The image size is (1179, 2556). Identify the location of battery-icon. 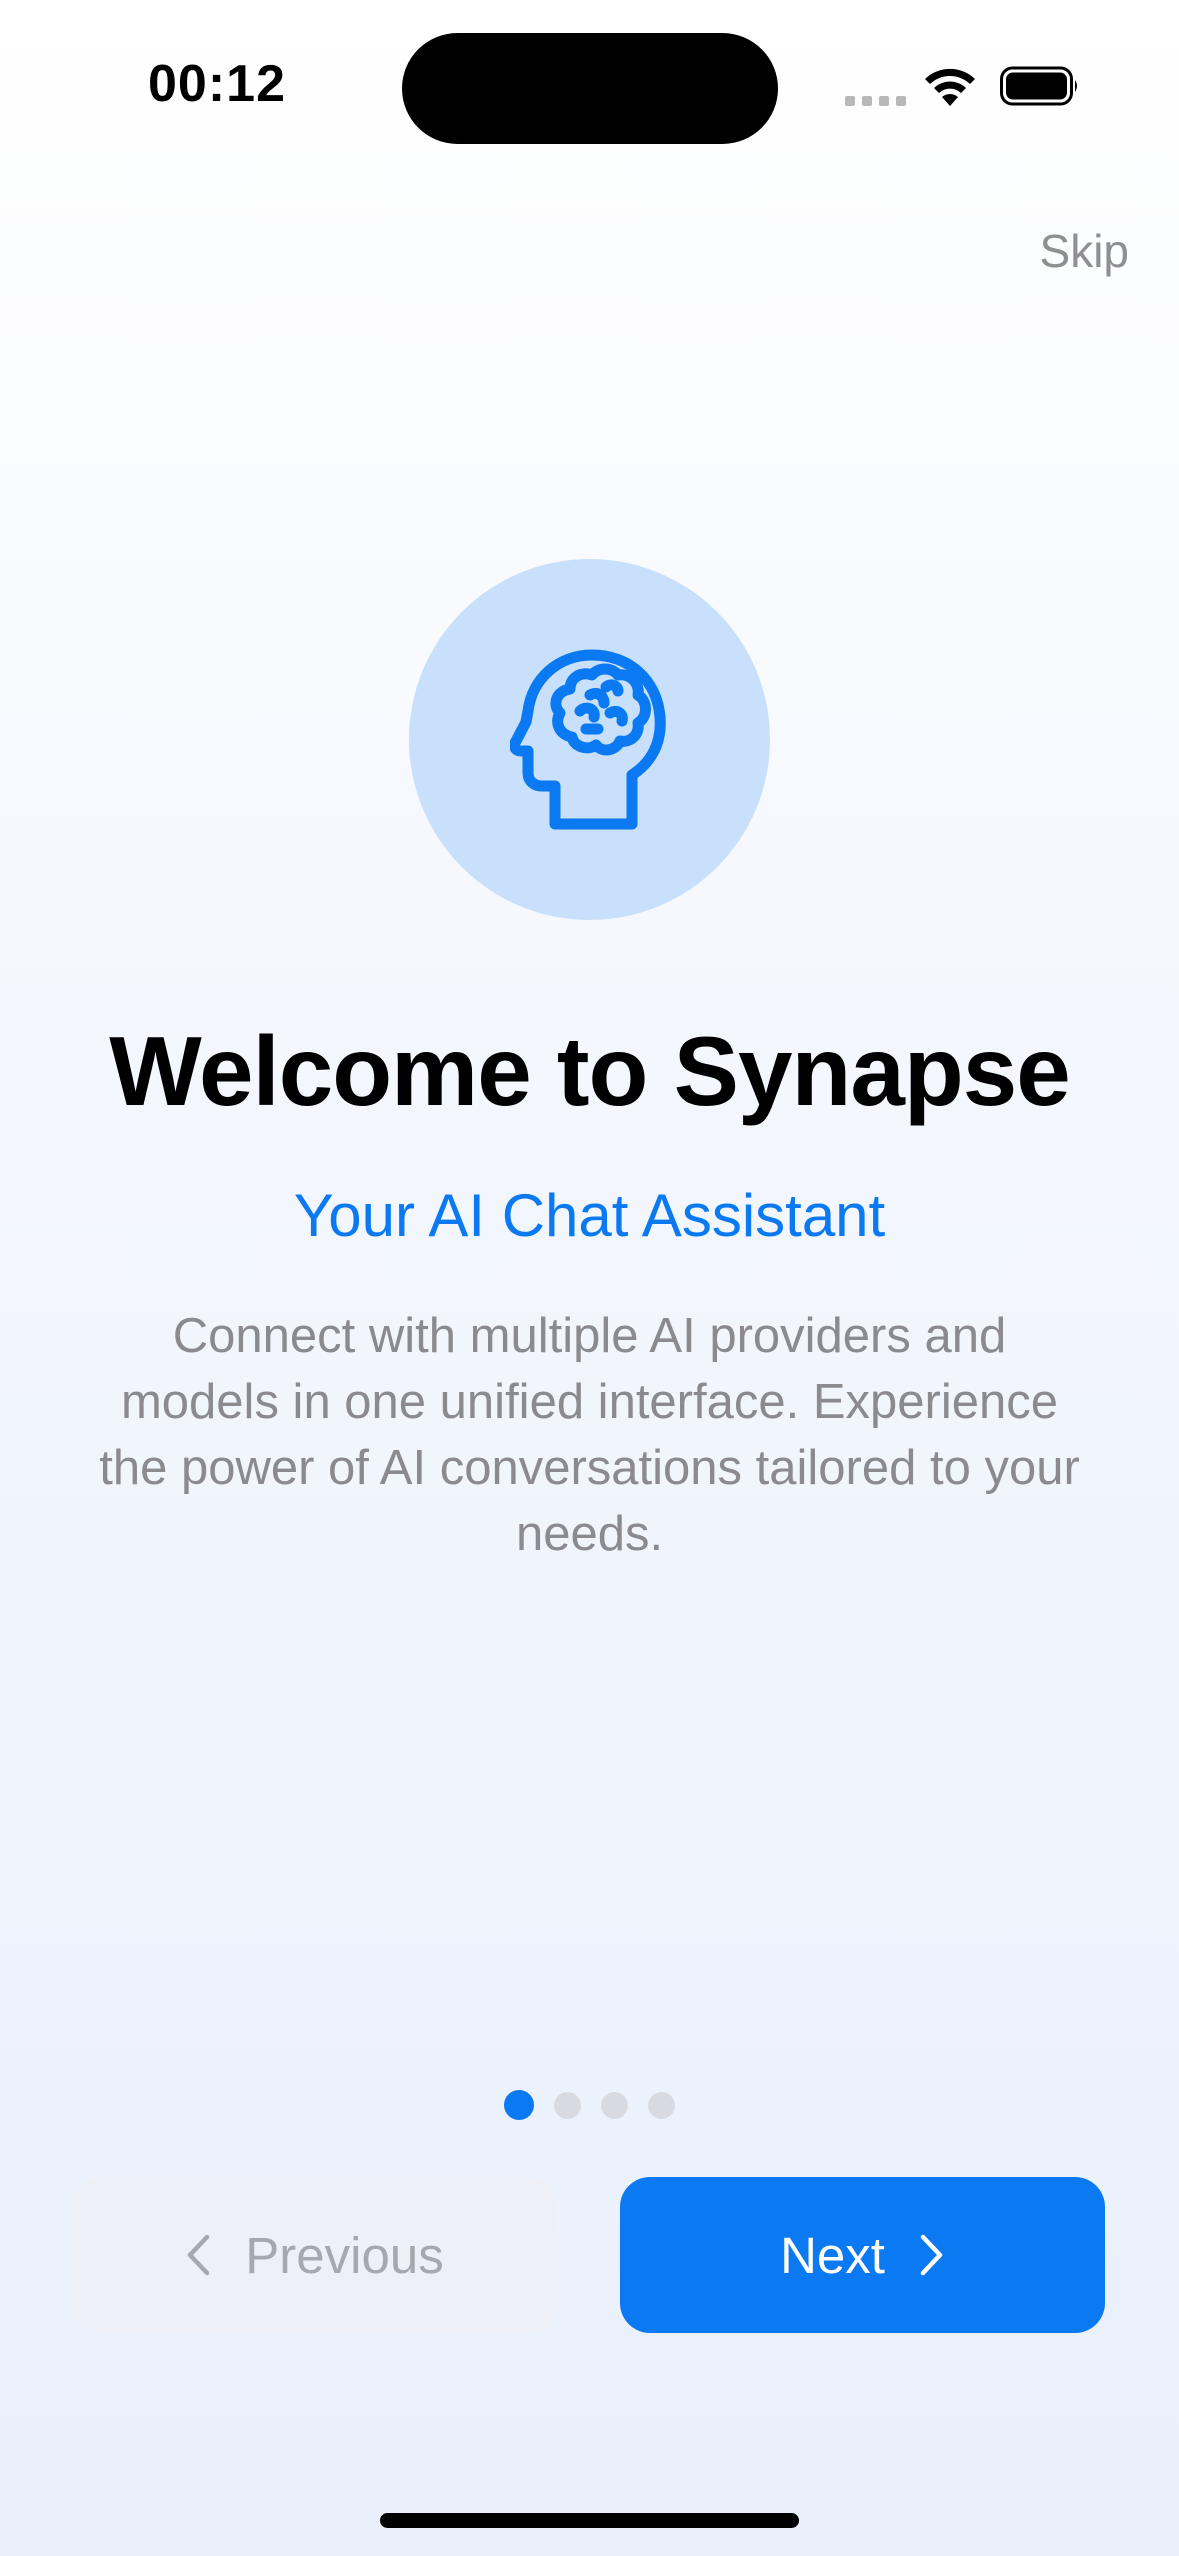
(1038, 86).